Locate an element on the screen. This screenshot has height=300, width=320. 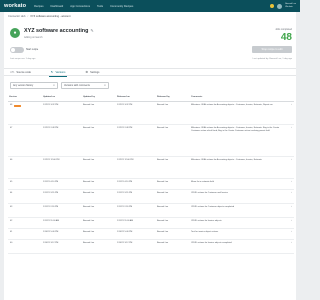
col-released-on: Released on is located at coordinates (136, 98).